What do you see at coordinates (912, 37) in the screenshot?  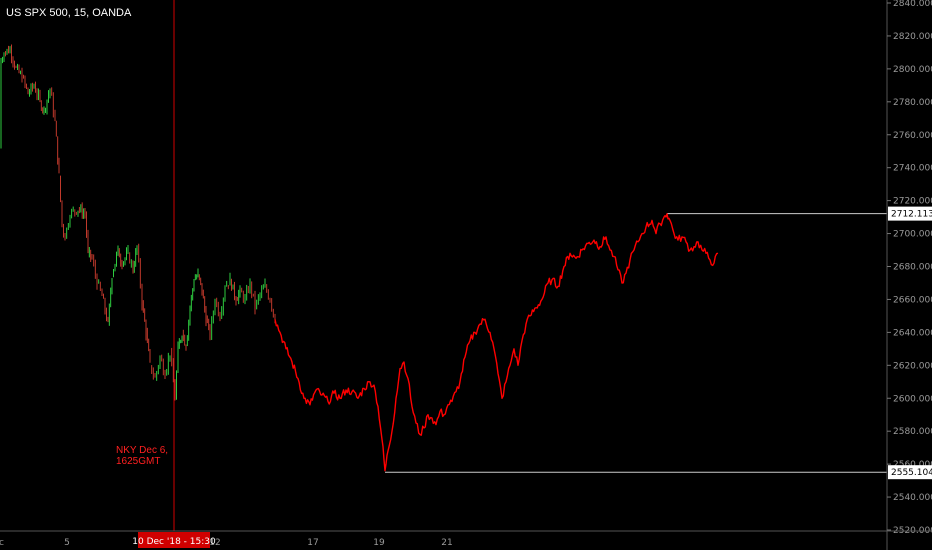 I see `y-tick-label: 2820.0000` at bounding box center [912, 37].